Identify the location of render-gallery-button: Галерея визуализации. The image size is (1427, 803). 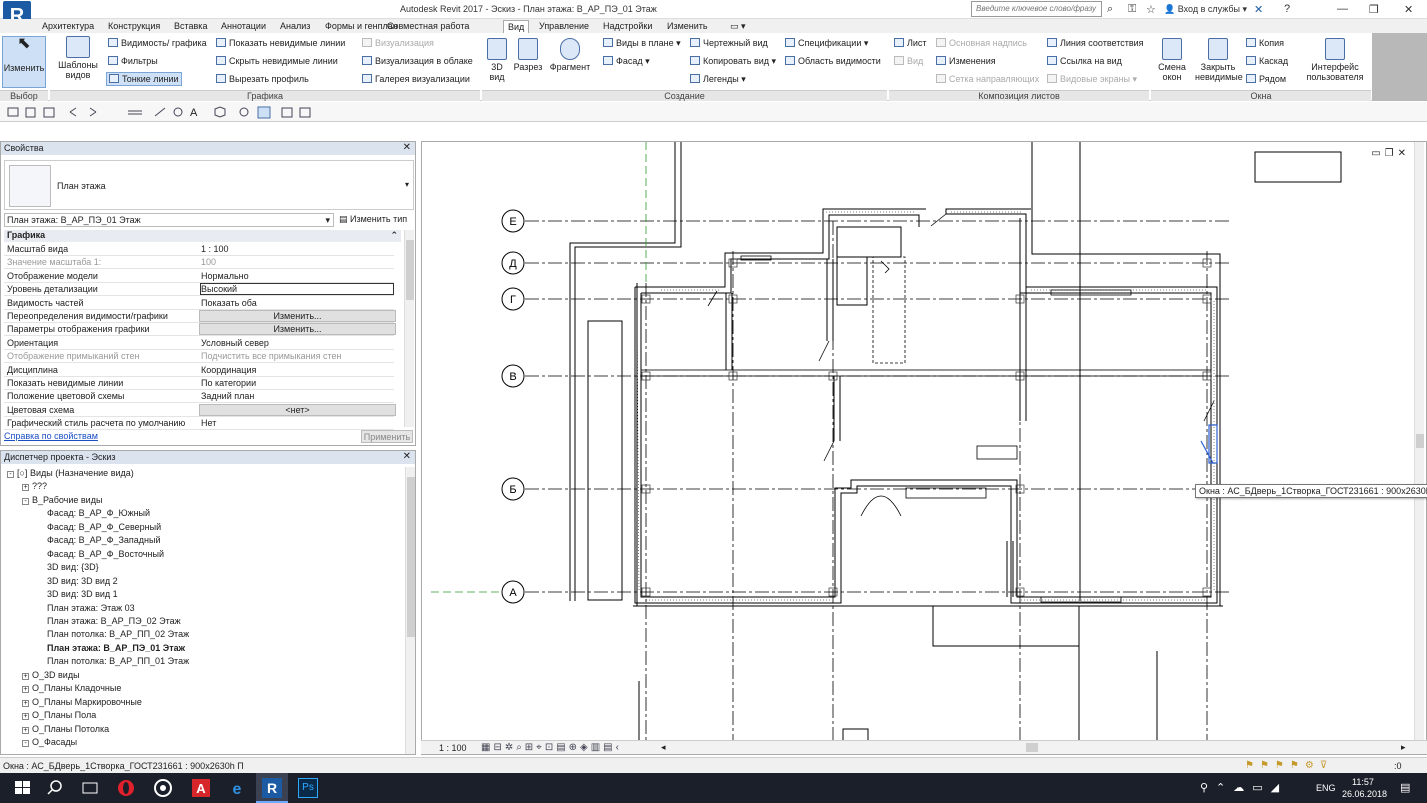
(416, 79).